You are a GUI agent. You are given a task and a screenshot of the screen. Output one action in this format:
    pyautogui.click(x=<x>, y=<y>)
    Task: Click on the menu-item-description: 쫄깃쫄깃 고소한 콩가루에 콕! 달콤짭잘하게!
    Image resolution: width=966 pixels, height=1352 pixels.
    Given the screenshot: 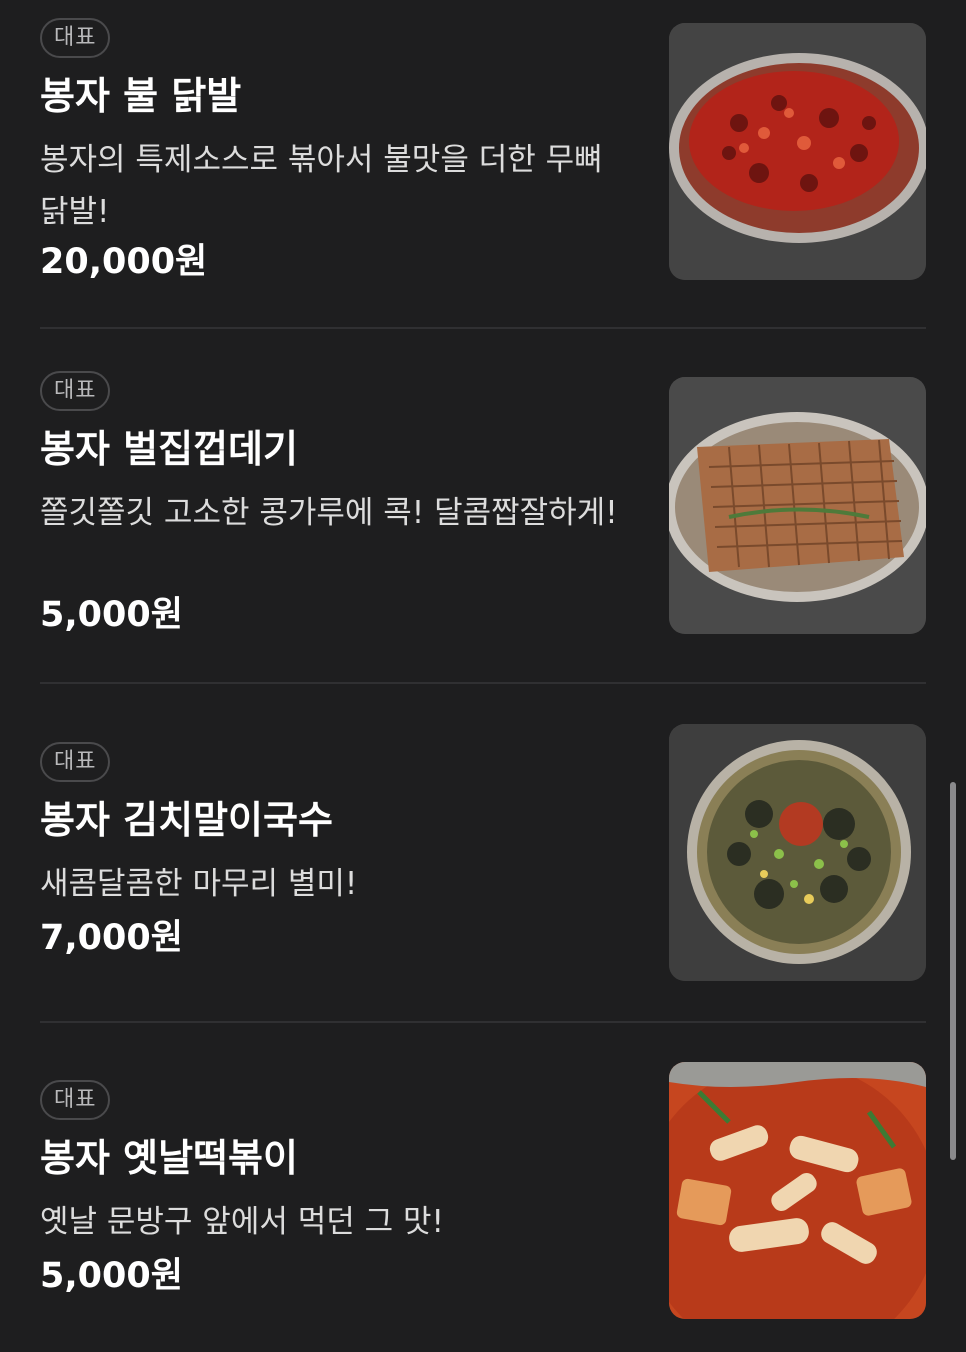 What is the action you would take?
    pyautogui.click(x=329, y=513)
    